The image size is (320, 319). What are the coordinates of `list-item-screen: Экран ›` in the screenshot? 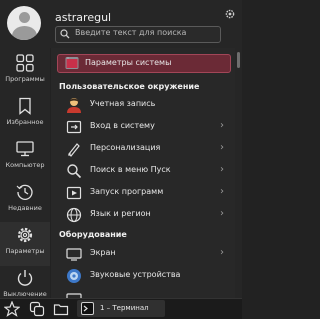 It's located at (145, 253).